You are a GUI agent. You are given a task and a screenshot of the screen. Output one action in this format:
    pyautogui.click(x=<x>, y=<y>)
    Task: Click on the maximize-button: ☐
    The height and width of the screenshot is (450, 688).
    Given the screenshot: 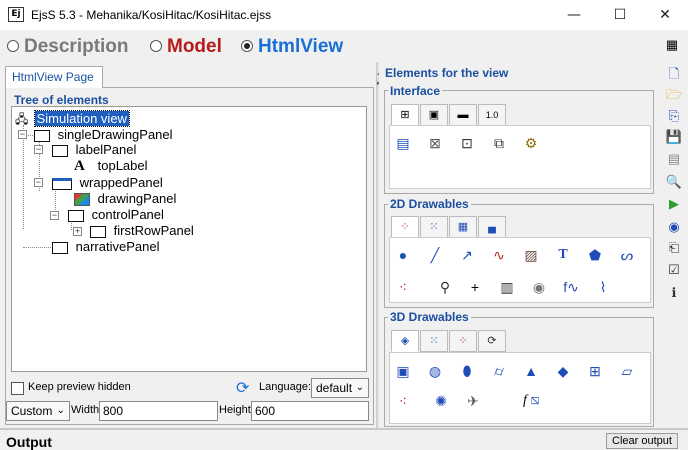 What is the action you would take?
    pyautogui.click(x=620, y=15)
    